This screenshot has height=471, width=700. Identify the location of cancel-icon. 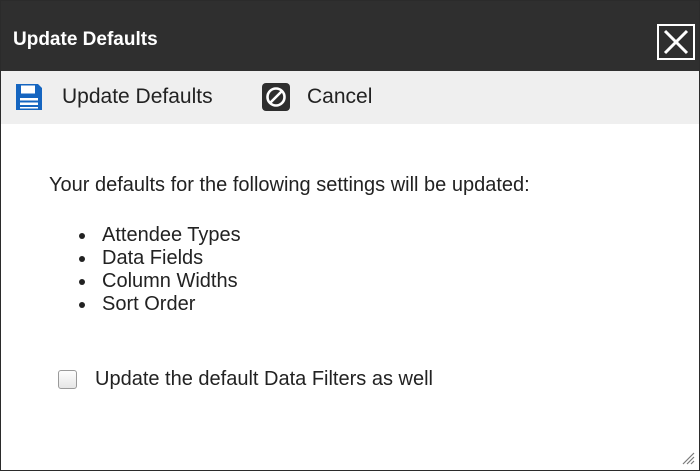
(276, 97).